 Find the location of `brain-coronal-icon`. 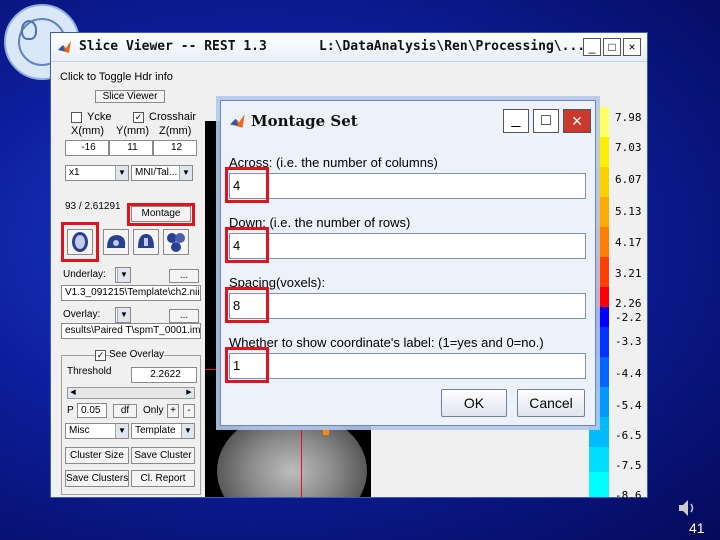

brain-coronal-icon is located at coordinates (146, 241).